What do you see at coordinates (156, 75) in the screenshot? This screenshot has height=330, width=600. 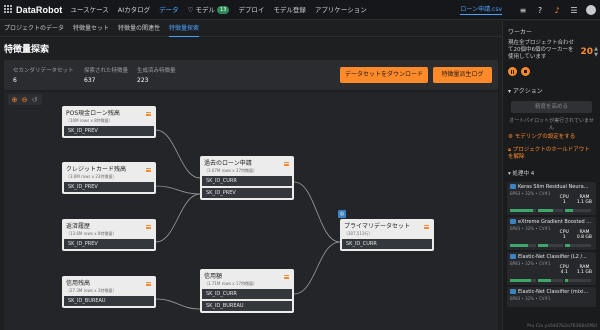 I see `stat-generated-features: 生成済み特徴量 223` at bounding box center [156, 75].